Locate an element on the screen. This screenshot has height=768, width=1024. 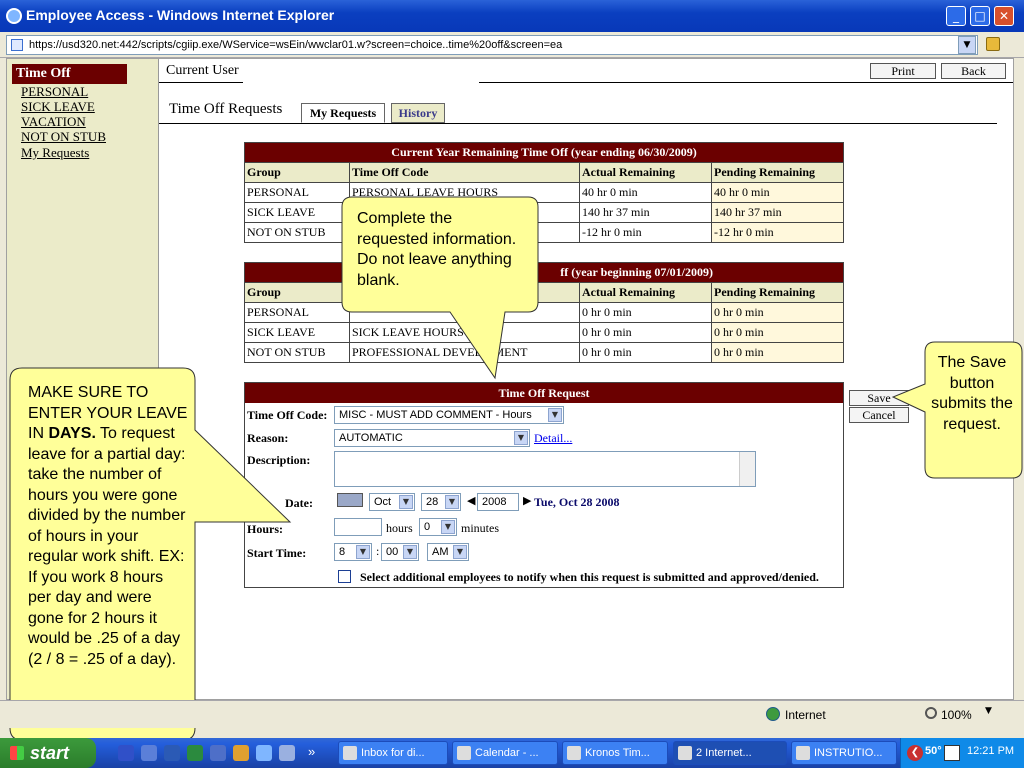
start-label: start is located at coordinates (50, 753).